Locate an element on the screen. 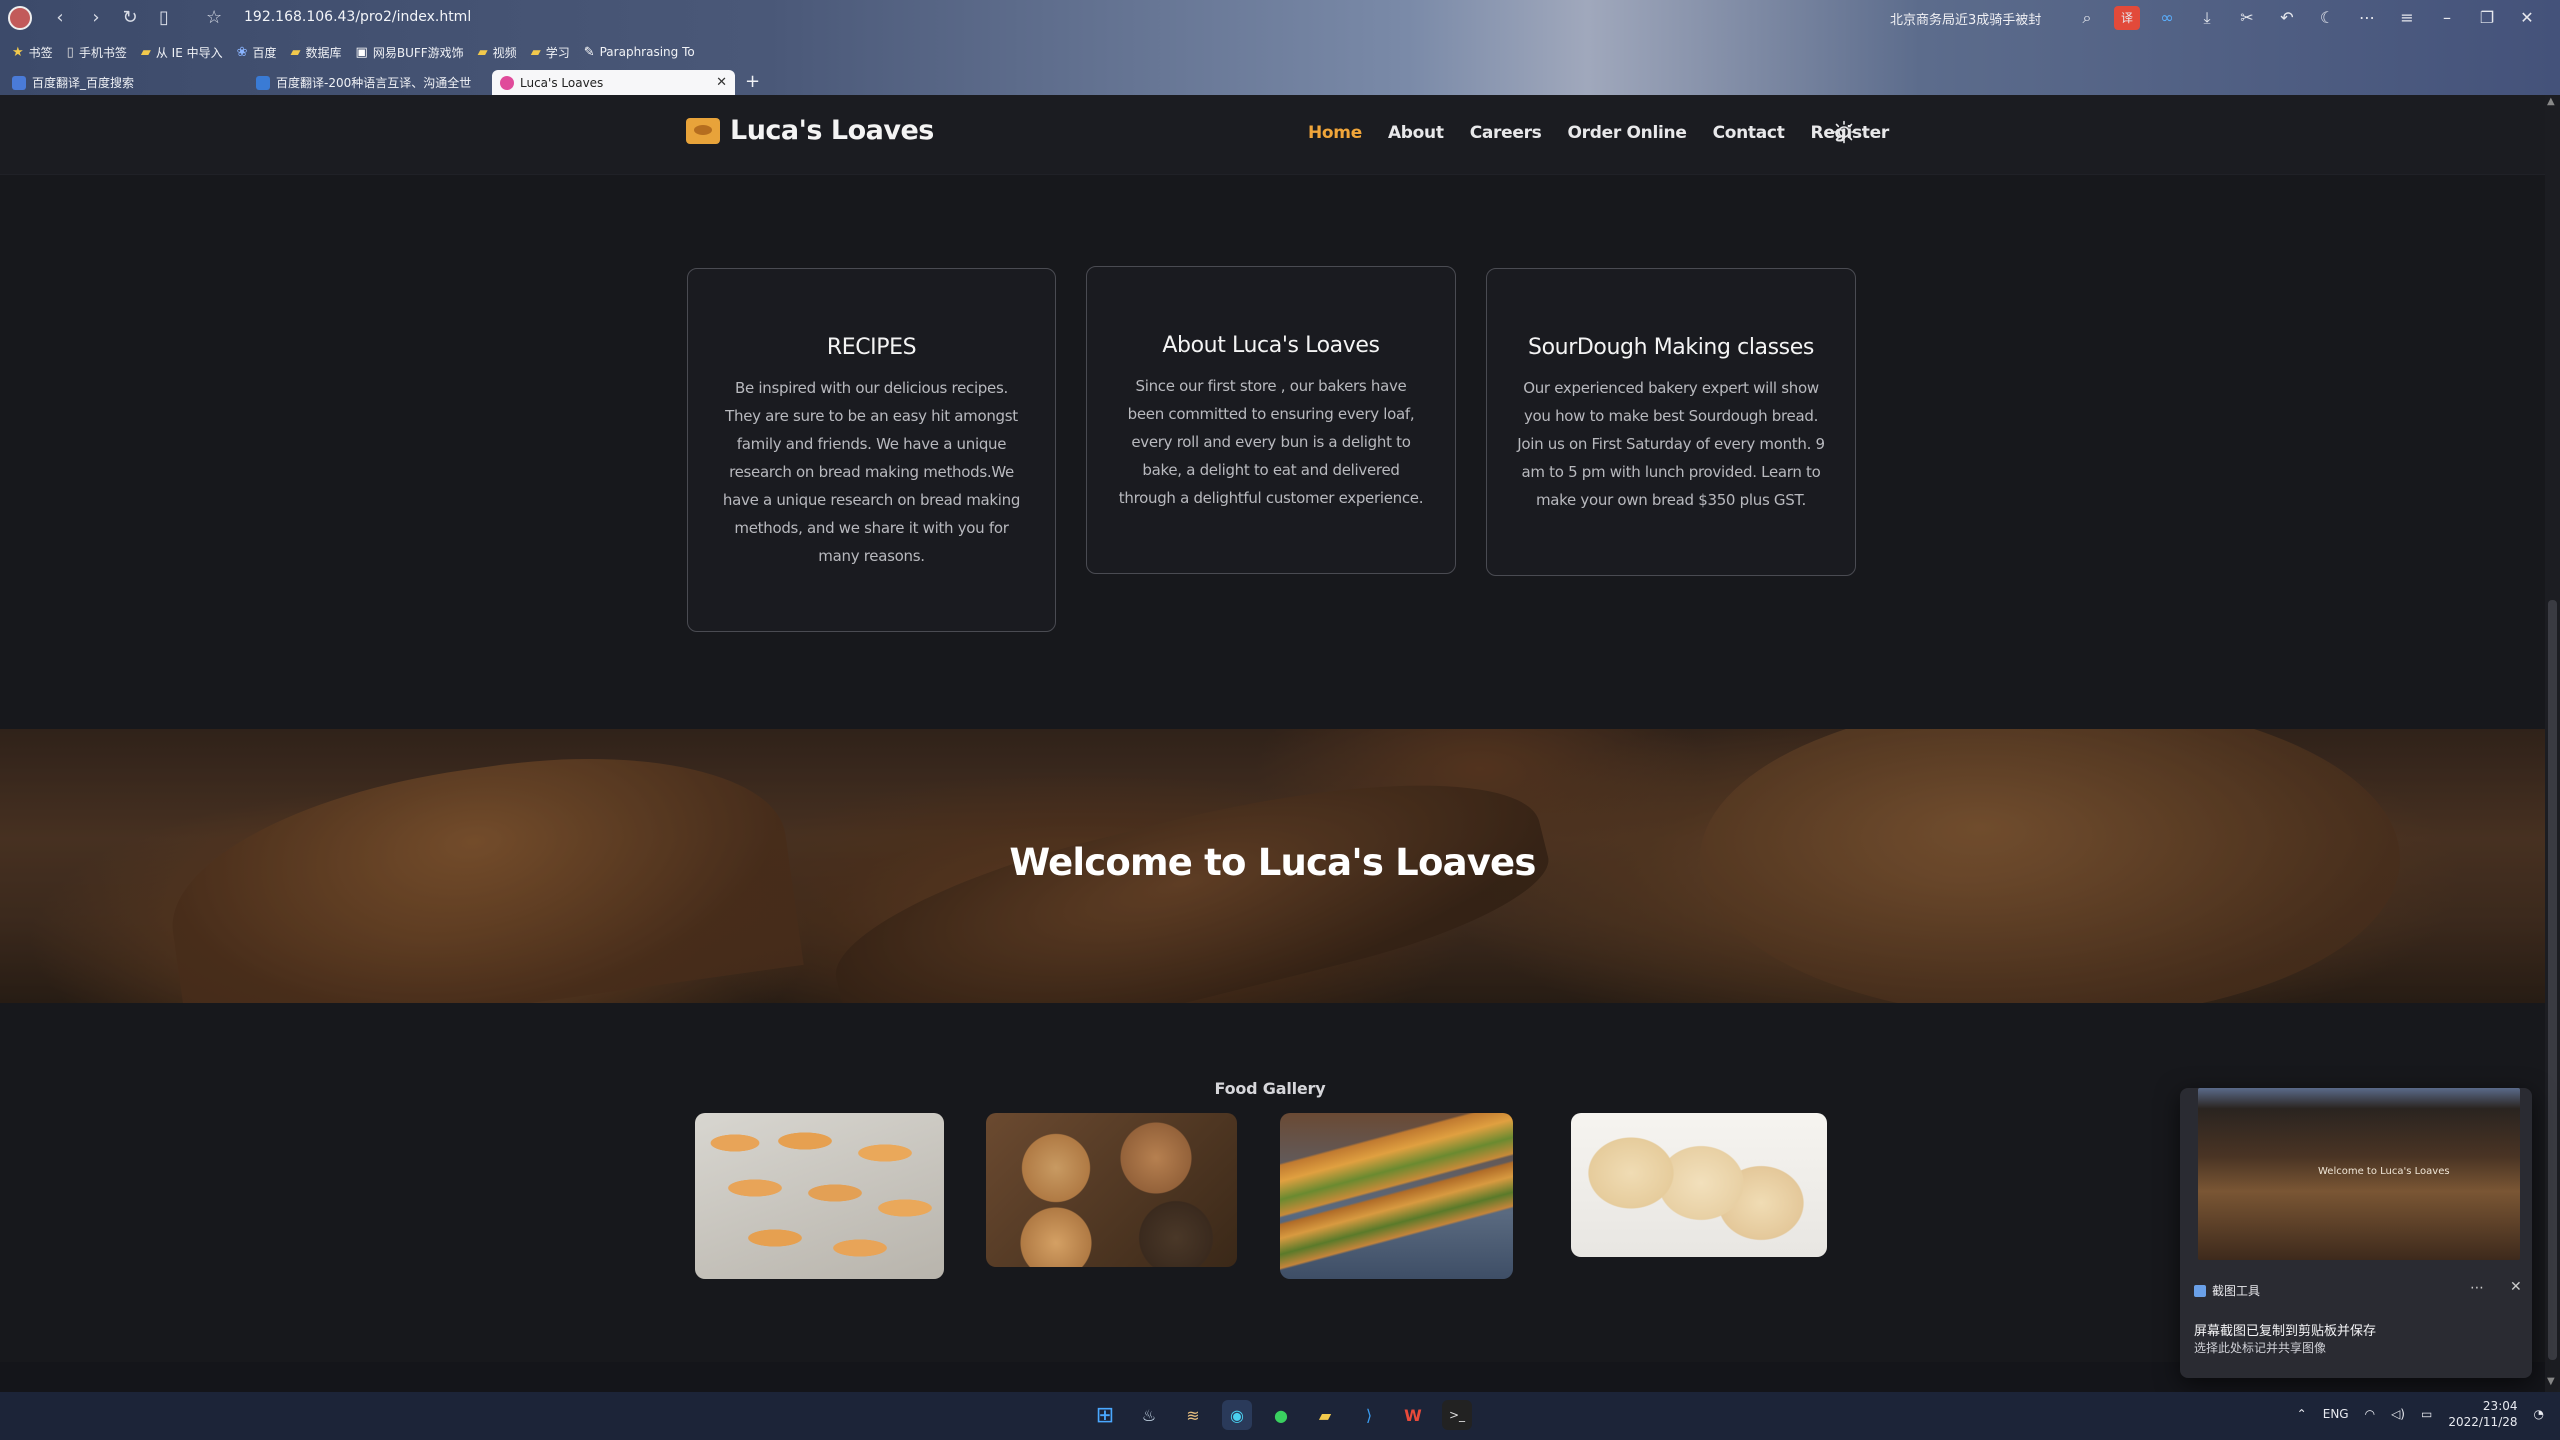 The height and width of the screenshot is (1440, 2560). app-icon: ≋ is located at coordinates (1193, 1415).